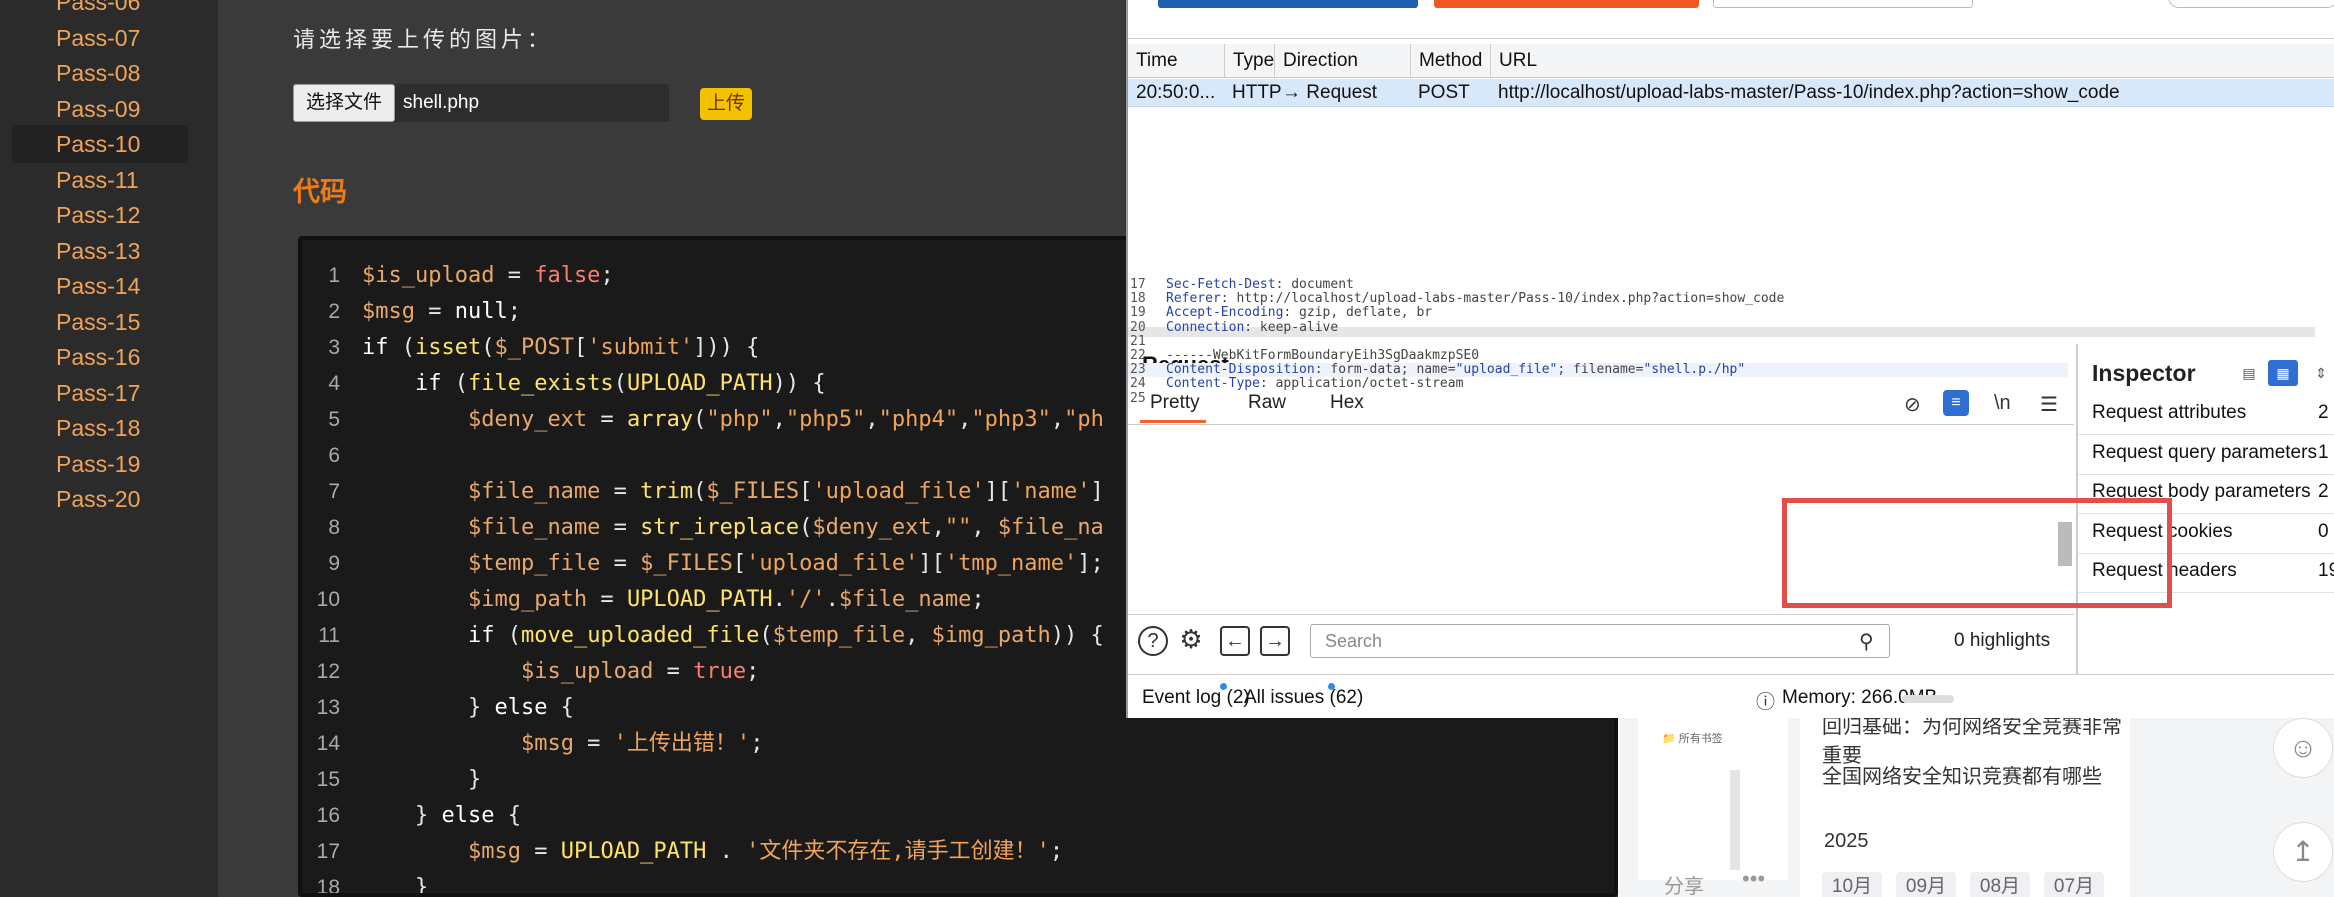 The image size is (2334, 897). Describe the element at coordinates (428, 275) in the screenshot. I see `code-token: $is_upload` at that location.